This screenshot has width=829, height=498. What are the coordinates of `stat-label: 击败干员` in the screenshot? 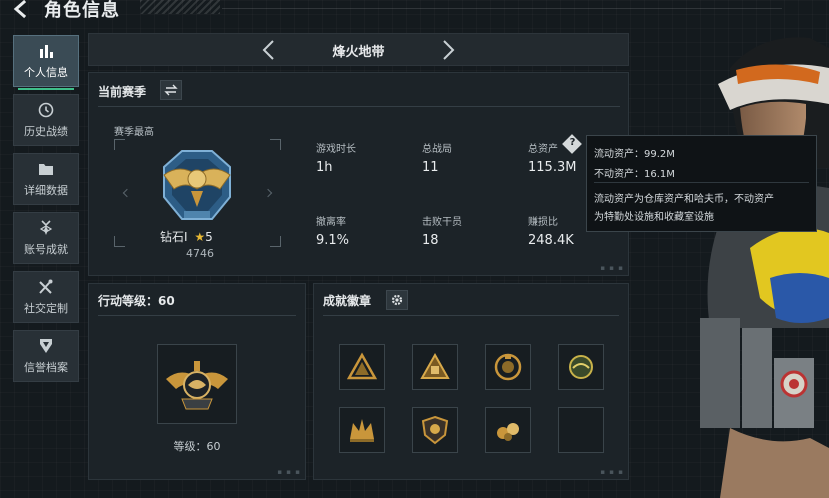 It's located at (442, 222).